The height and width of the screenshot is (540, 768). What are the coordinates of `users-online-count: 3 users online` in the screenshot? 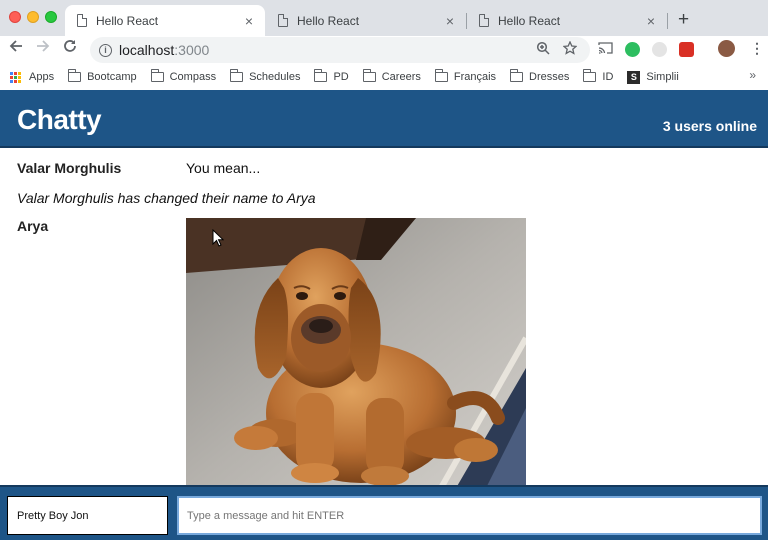 It's located at (709, 126).